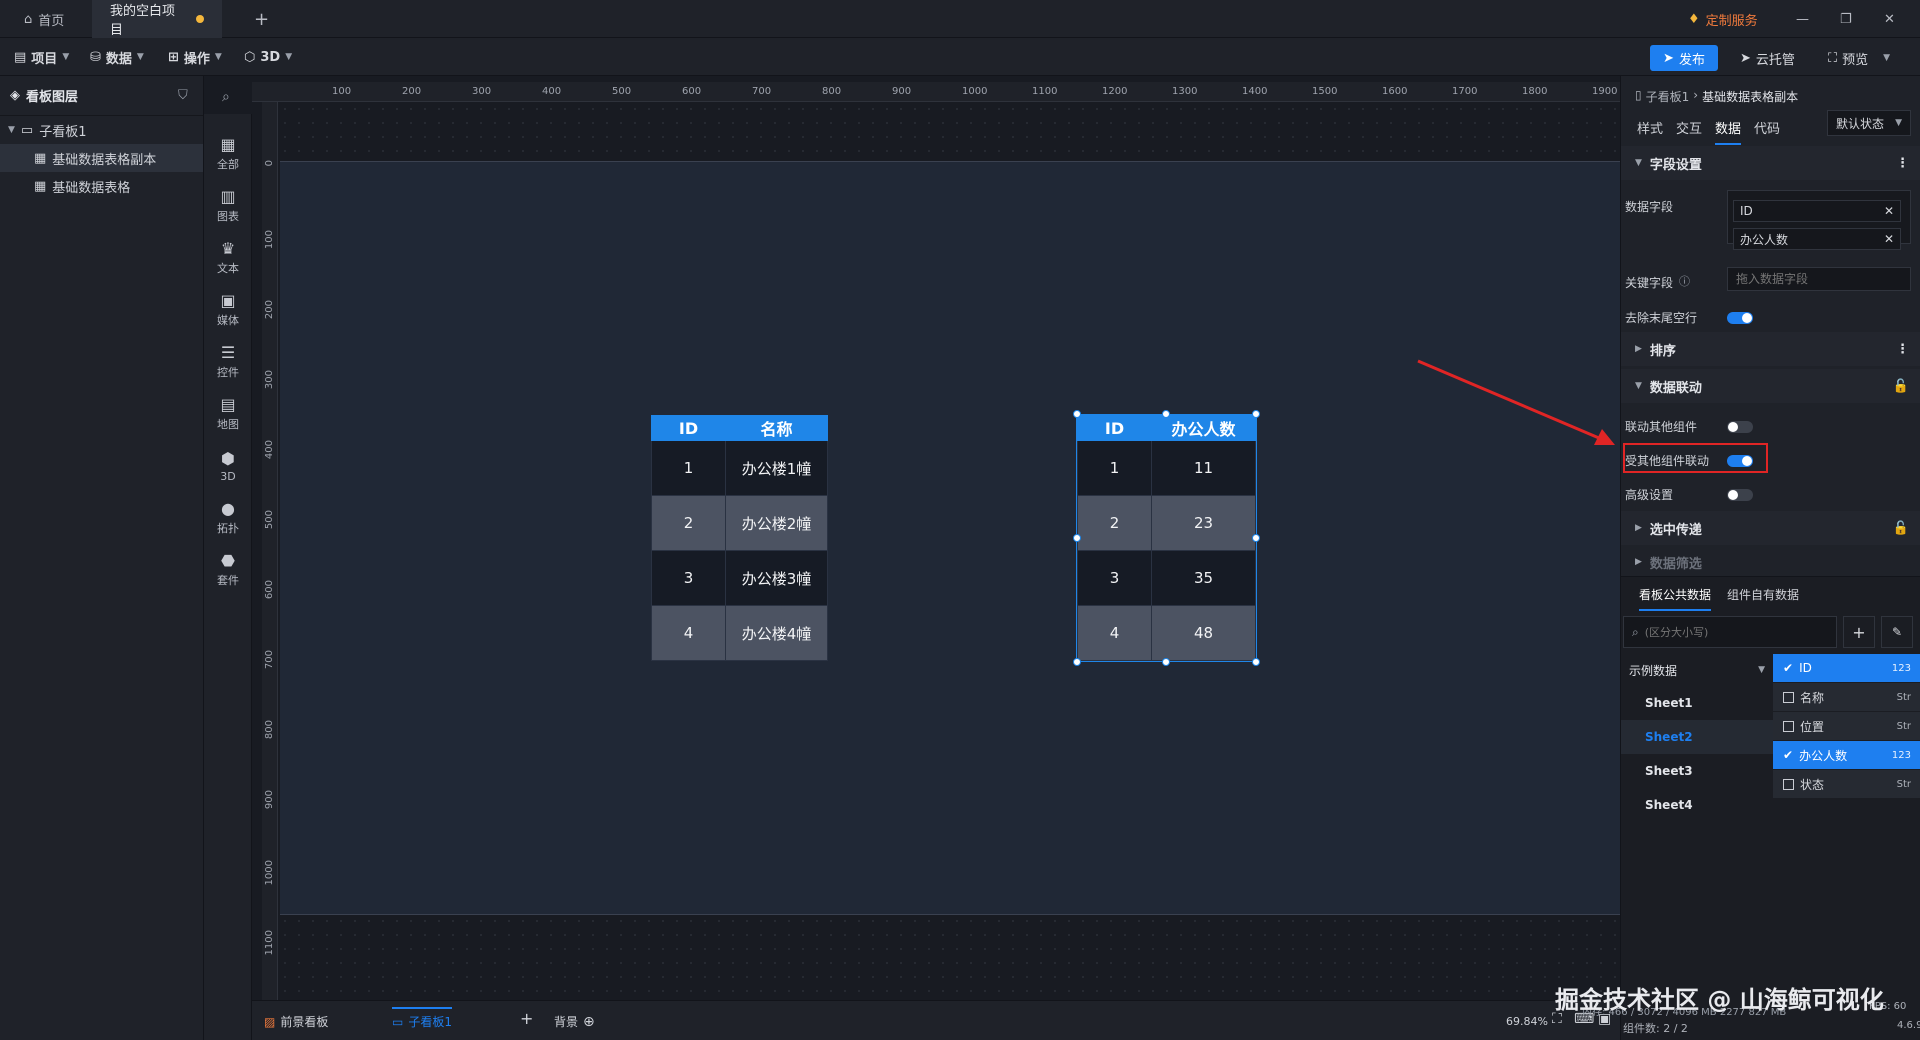  Describe the element at coordinates (1697, 670) in the screenshot. I see `dataset-select: 示例数据 ▼` at that location.